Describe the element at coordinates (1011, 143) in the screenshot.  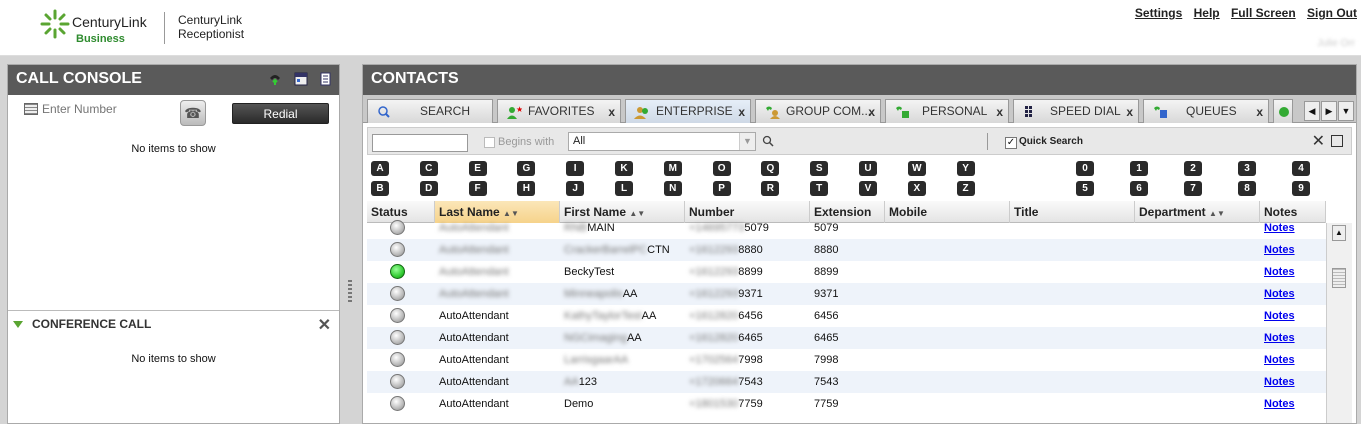
I see `quick-search-checkbox: ✓` at that location.